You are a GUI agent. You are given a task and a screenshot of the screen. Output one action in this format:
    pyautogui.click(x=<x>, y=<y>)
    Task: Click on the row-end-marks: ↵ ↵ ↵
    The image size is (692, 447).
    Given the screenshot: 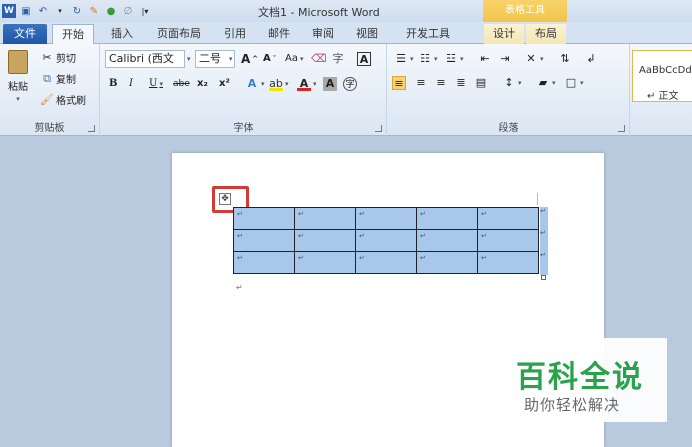 What is the action you would take?
    pyautogui.click(x=544, y=241)
    